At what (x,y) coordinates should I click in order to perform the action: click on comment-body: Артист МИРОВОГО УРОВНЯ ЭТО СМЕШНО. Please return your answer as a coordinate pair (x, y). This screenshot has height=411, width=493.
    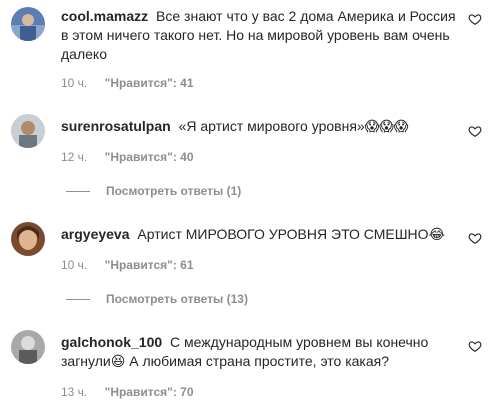
    Looking at the image, I should click on (283, 234).